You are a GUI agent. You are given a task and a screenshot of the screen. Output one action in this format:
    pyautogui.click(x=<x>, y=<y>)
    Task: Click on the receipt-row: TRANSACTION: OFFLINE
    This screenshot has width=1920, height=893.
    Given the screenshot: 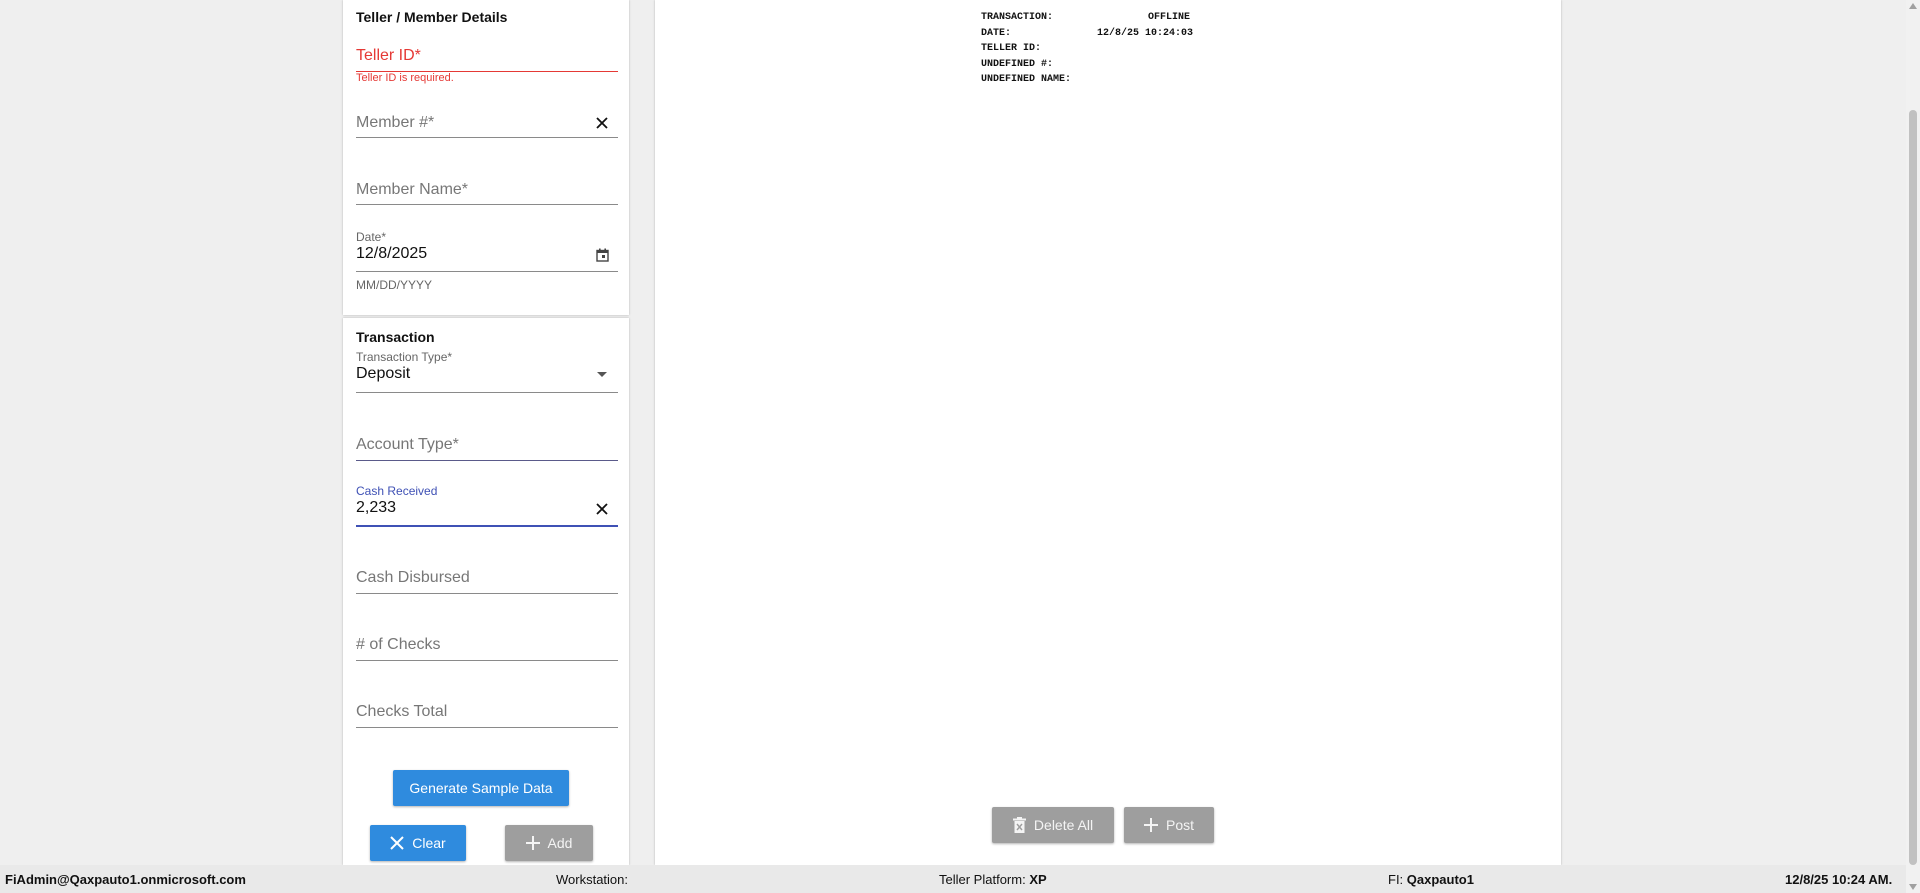 What is the action you would take?
    pyautogui.click(x=1111, y=18)
    